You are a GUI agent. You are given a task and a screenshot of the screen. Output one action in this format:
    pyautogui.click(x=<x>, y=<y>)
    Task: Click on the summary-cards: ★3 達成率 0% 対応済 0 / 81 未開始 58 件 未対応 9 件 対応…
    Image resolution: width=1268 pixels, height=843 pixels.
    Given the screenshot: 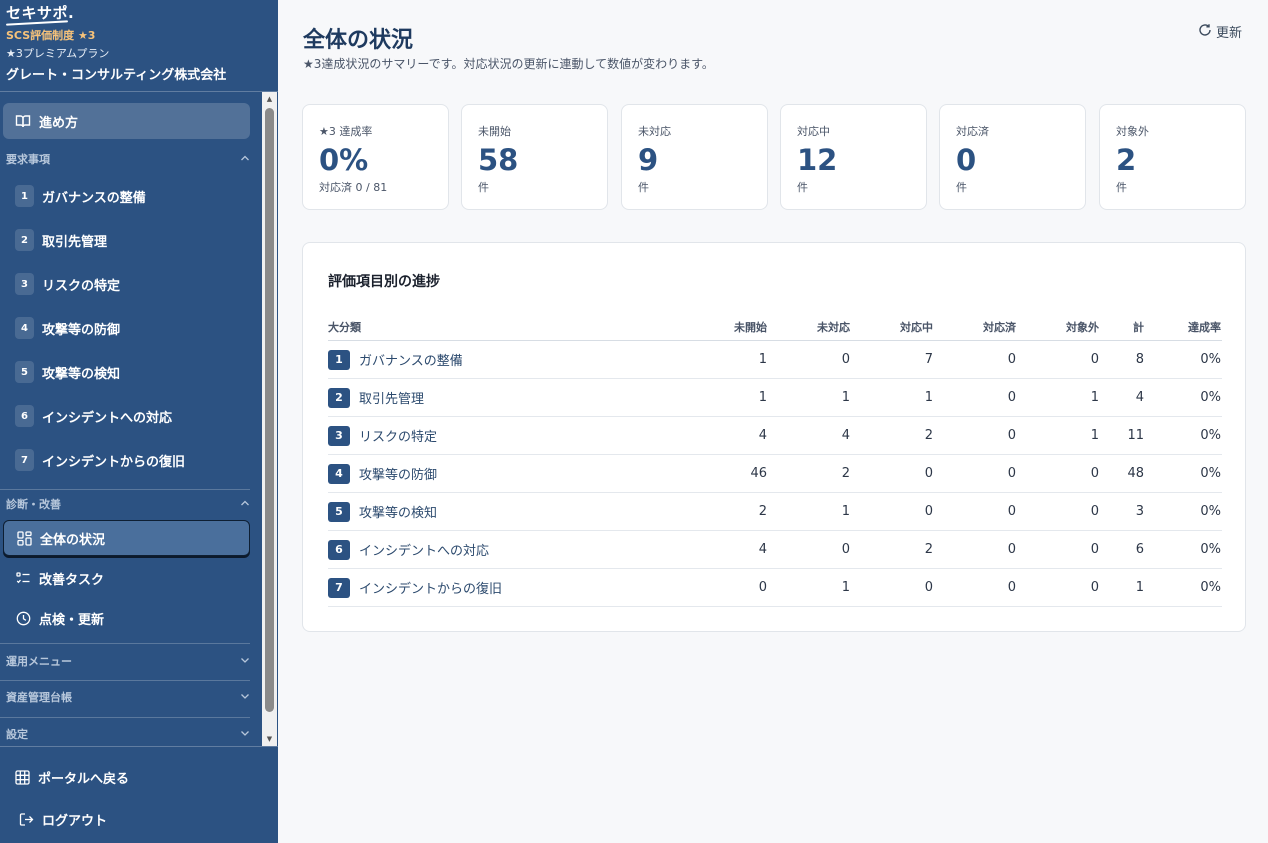 What is the action you would take?
    pyautogui.click(x=774, y=157)
    